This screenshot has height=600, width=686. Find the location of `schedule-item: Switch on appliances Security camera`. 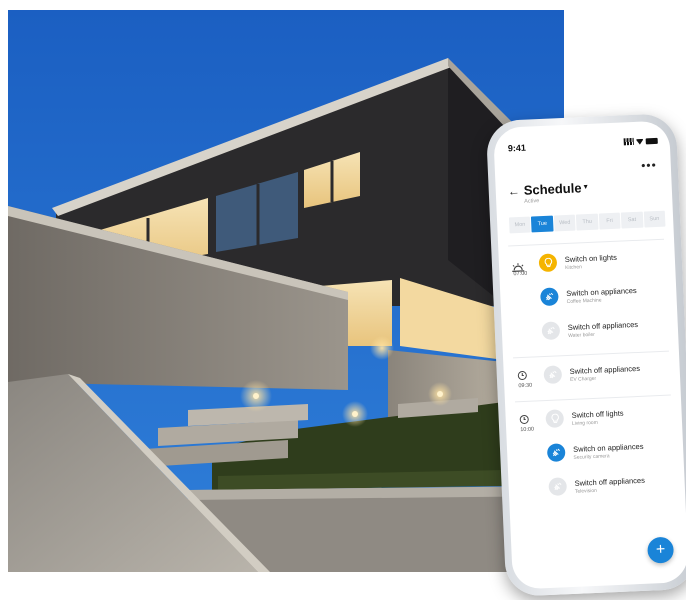

schedule-item: Switch on appliances Security camera is located at coordinates (612, 456).